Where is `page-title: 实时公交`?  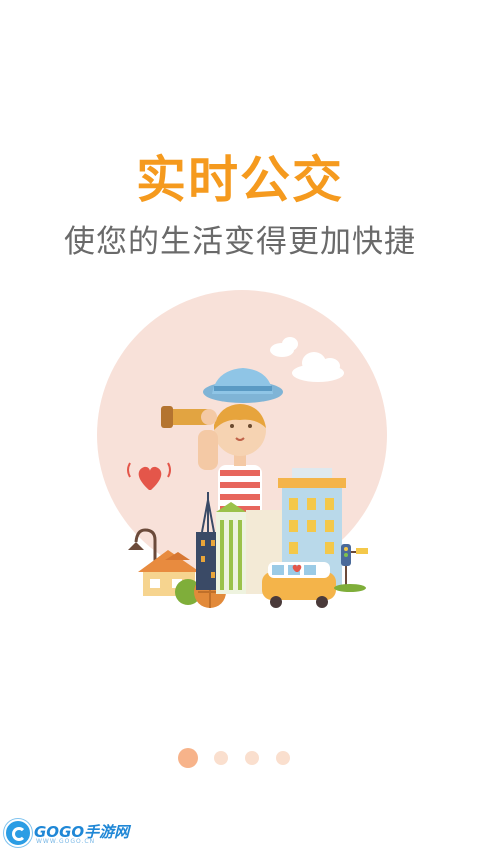
page-title: 实时公交 is located at coordinates (240, 180).